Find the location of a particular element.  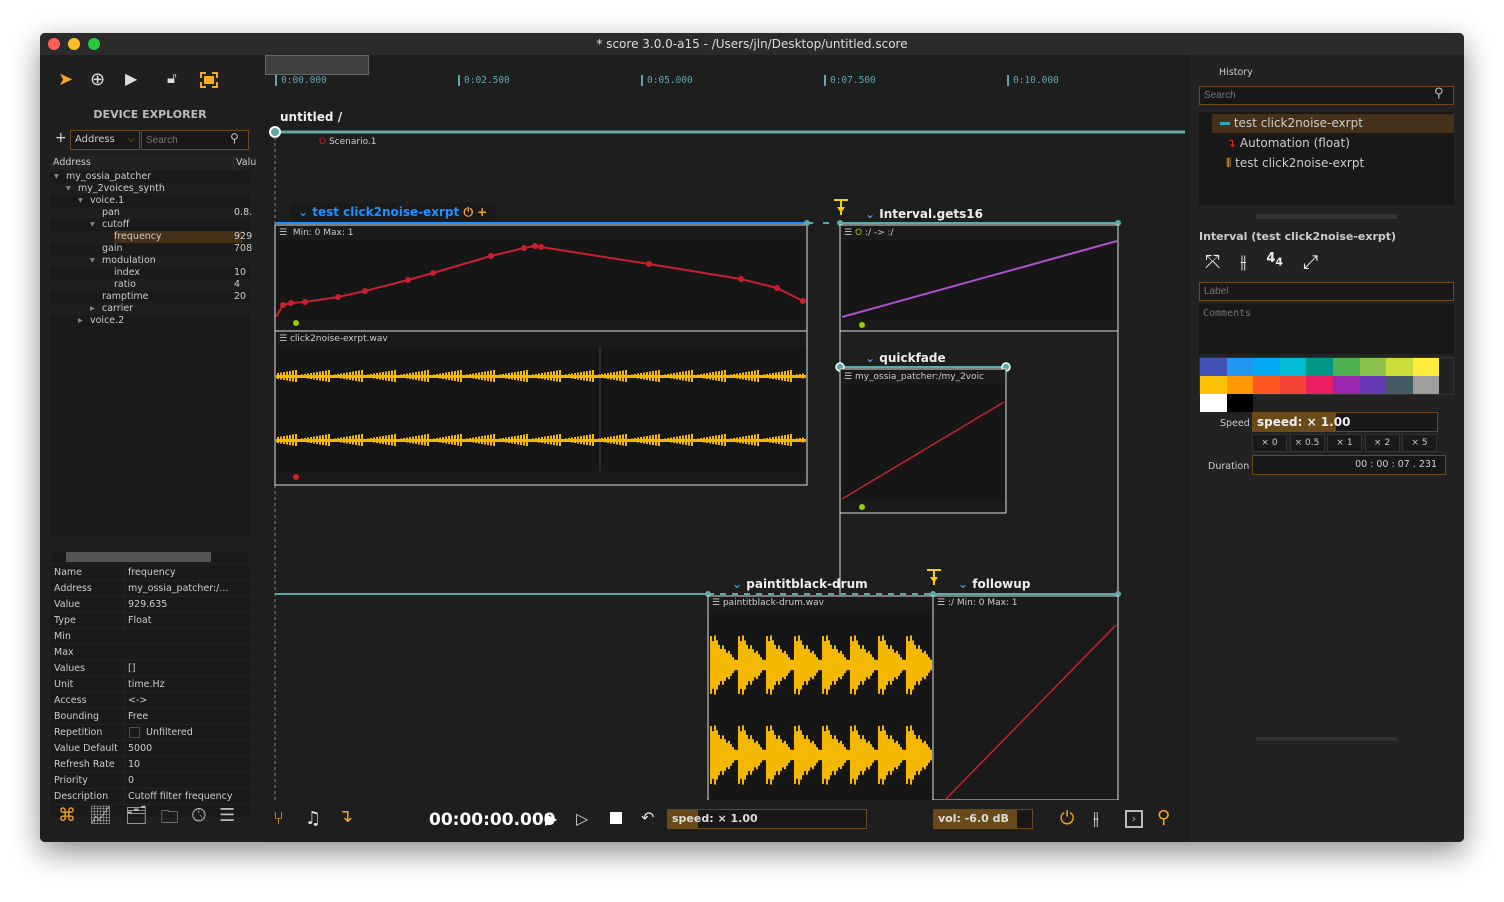

music-note-icon: ♫ is located at coordinates (313, 818).